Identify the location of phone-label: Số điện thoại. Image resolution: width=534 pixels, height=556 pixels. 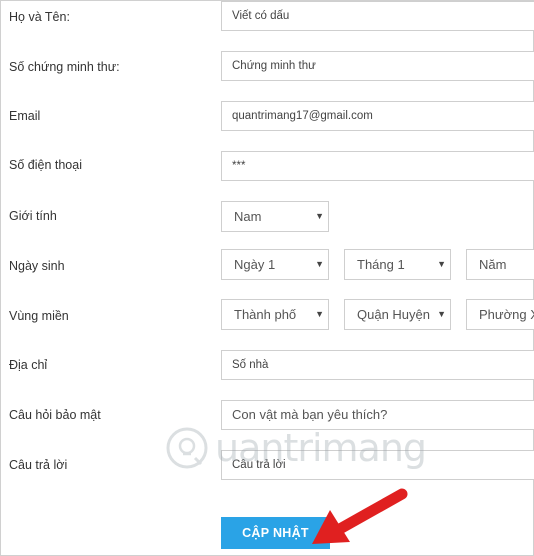
(45, 165).